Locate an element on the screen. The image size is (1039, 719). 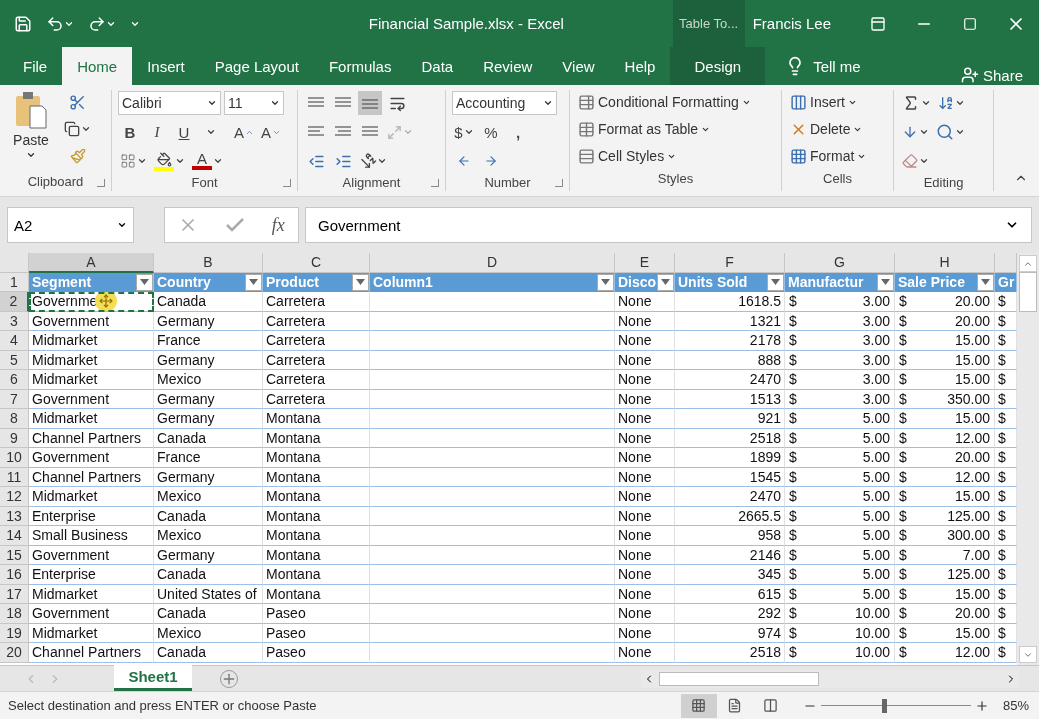
comma-button: , is located at coordinates (518, 132).